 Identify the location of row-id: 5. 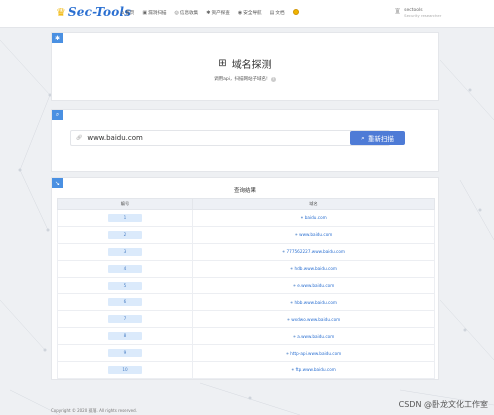
(125, 285).